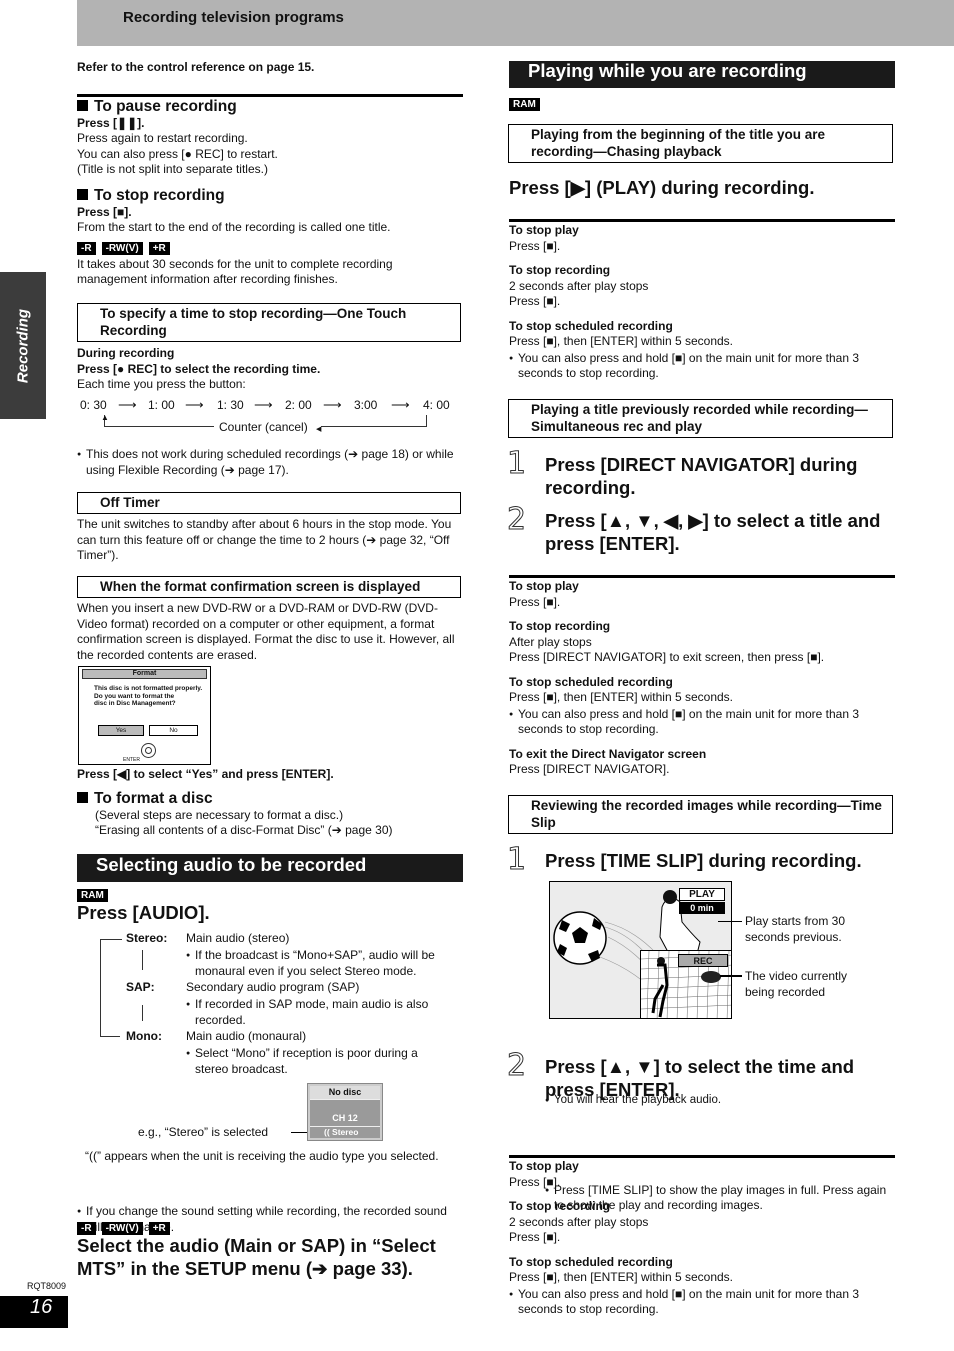 The height and width of the screenshot is (1351, 954). Describe the element at coordinates (143, 912) in the screenshot. I see `press-audio-heading: Press [AUDIO].` at that location.